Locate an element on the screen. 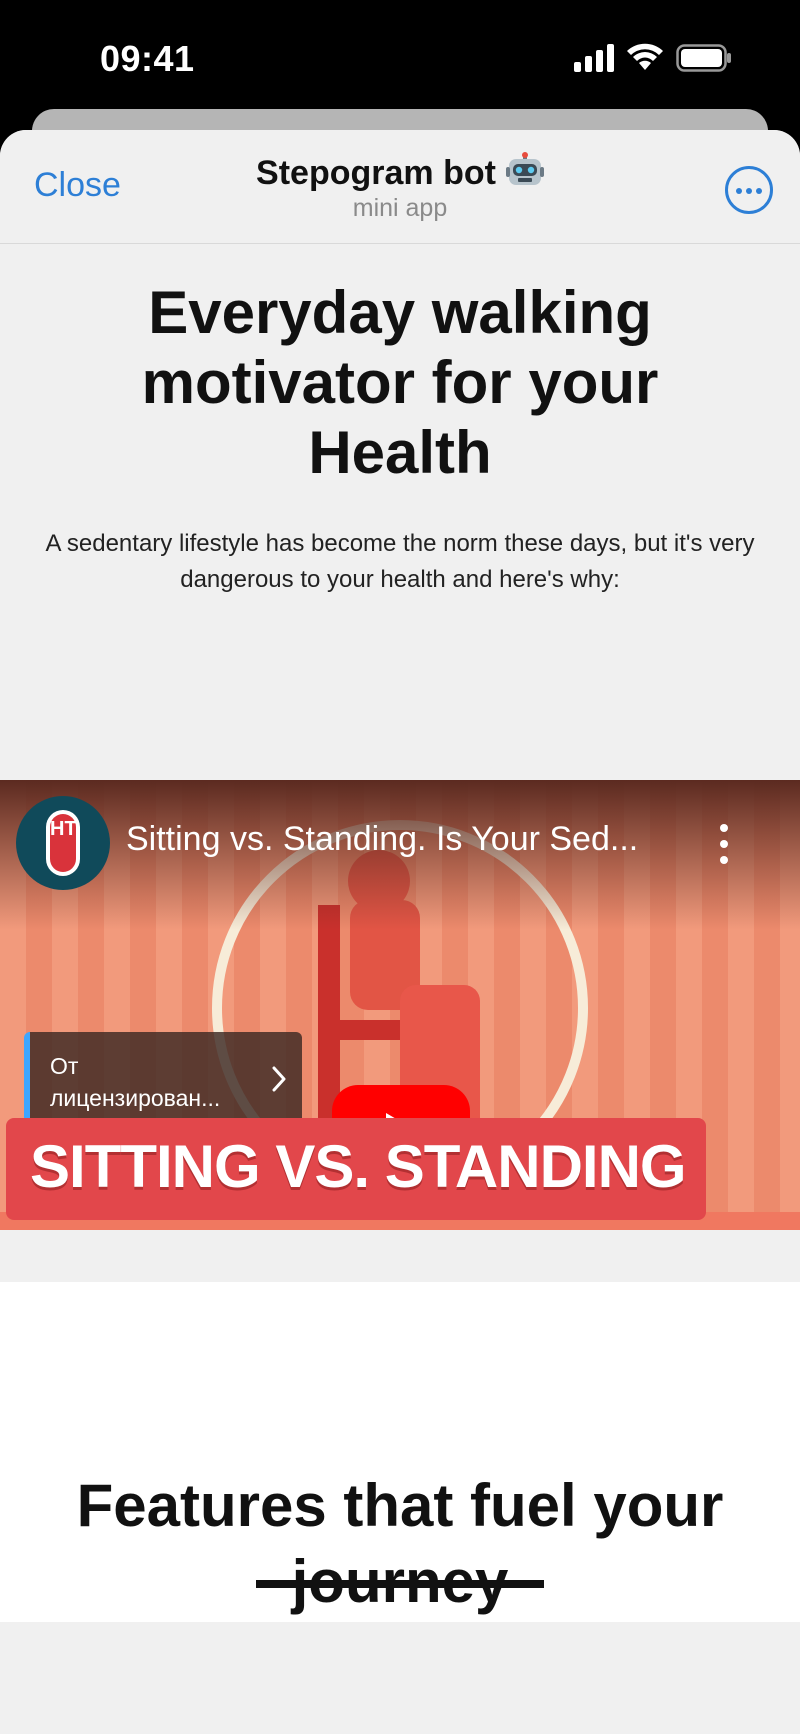 This screenshot has height=1734, width=800. strikethrough-mark is located at coordinates (400, 1584).